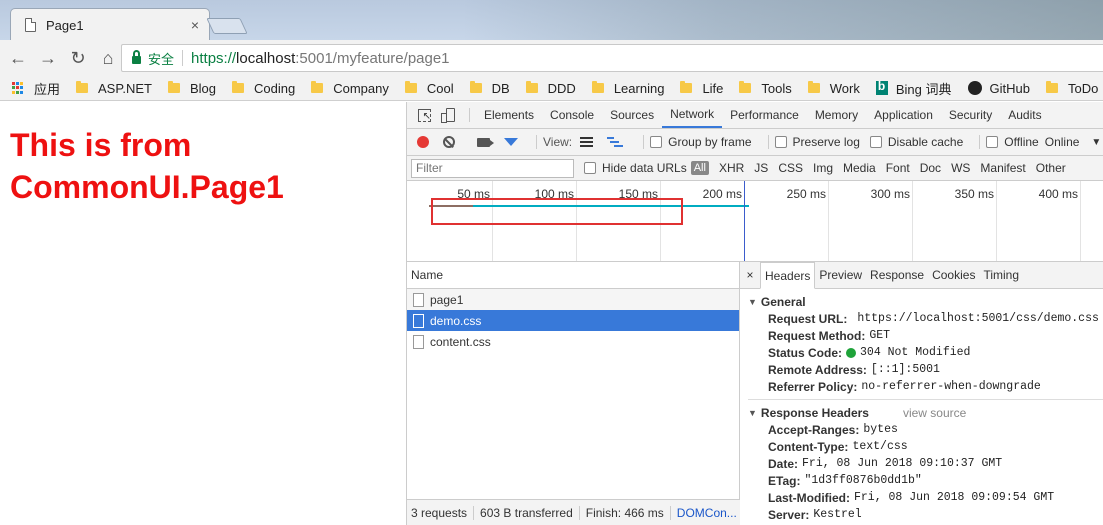  What do you see at coordinates (731, 168) in the screenshot?
I see `filter-type-xhr: XHR` at bounding box center [731, 168].